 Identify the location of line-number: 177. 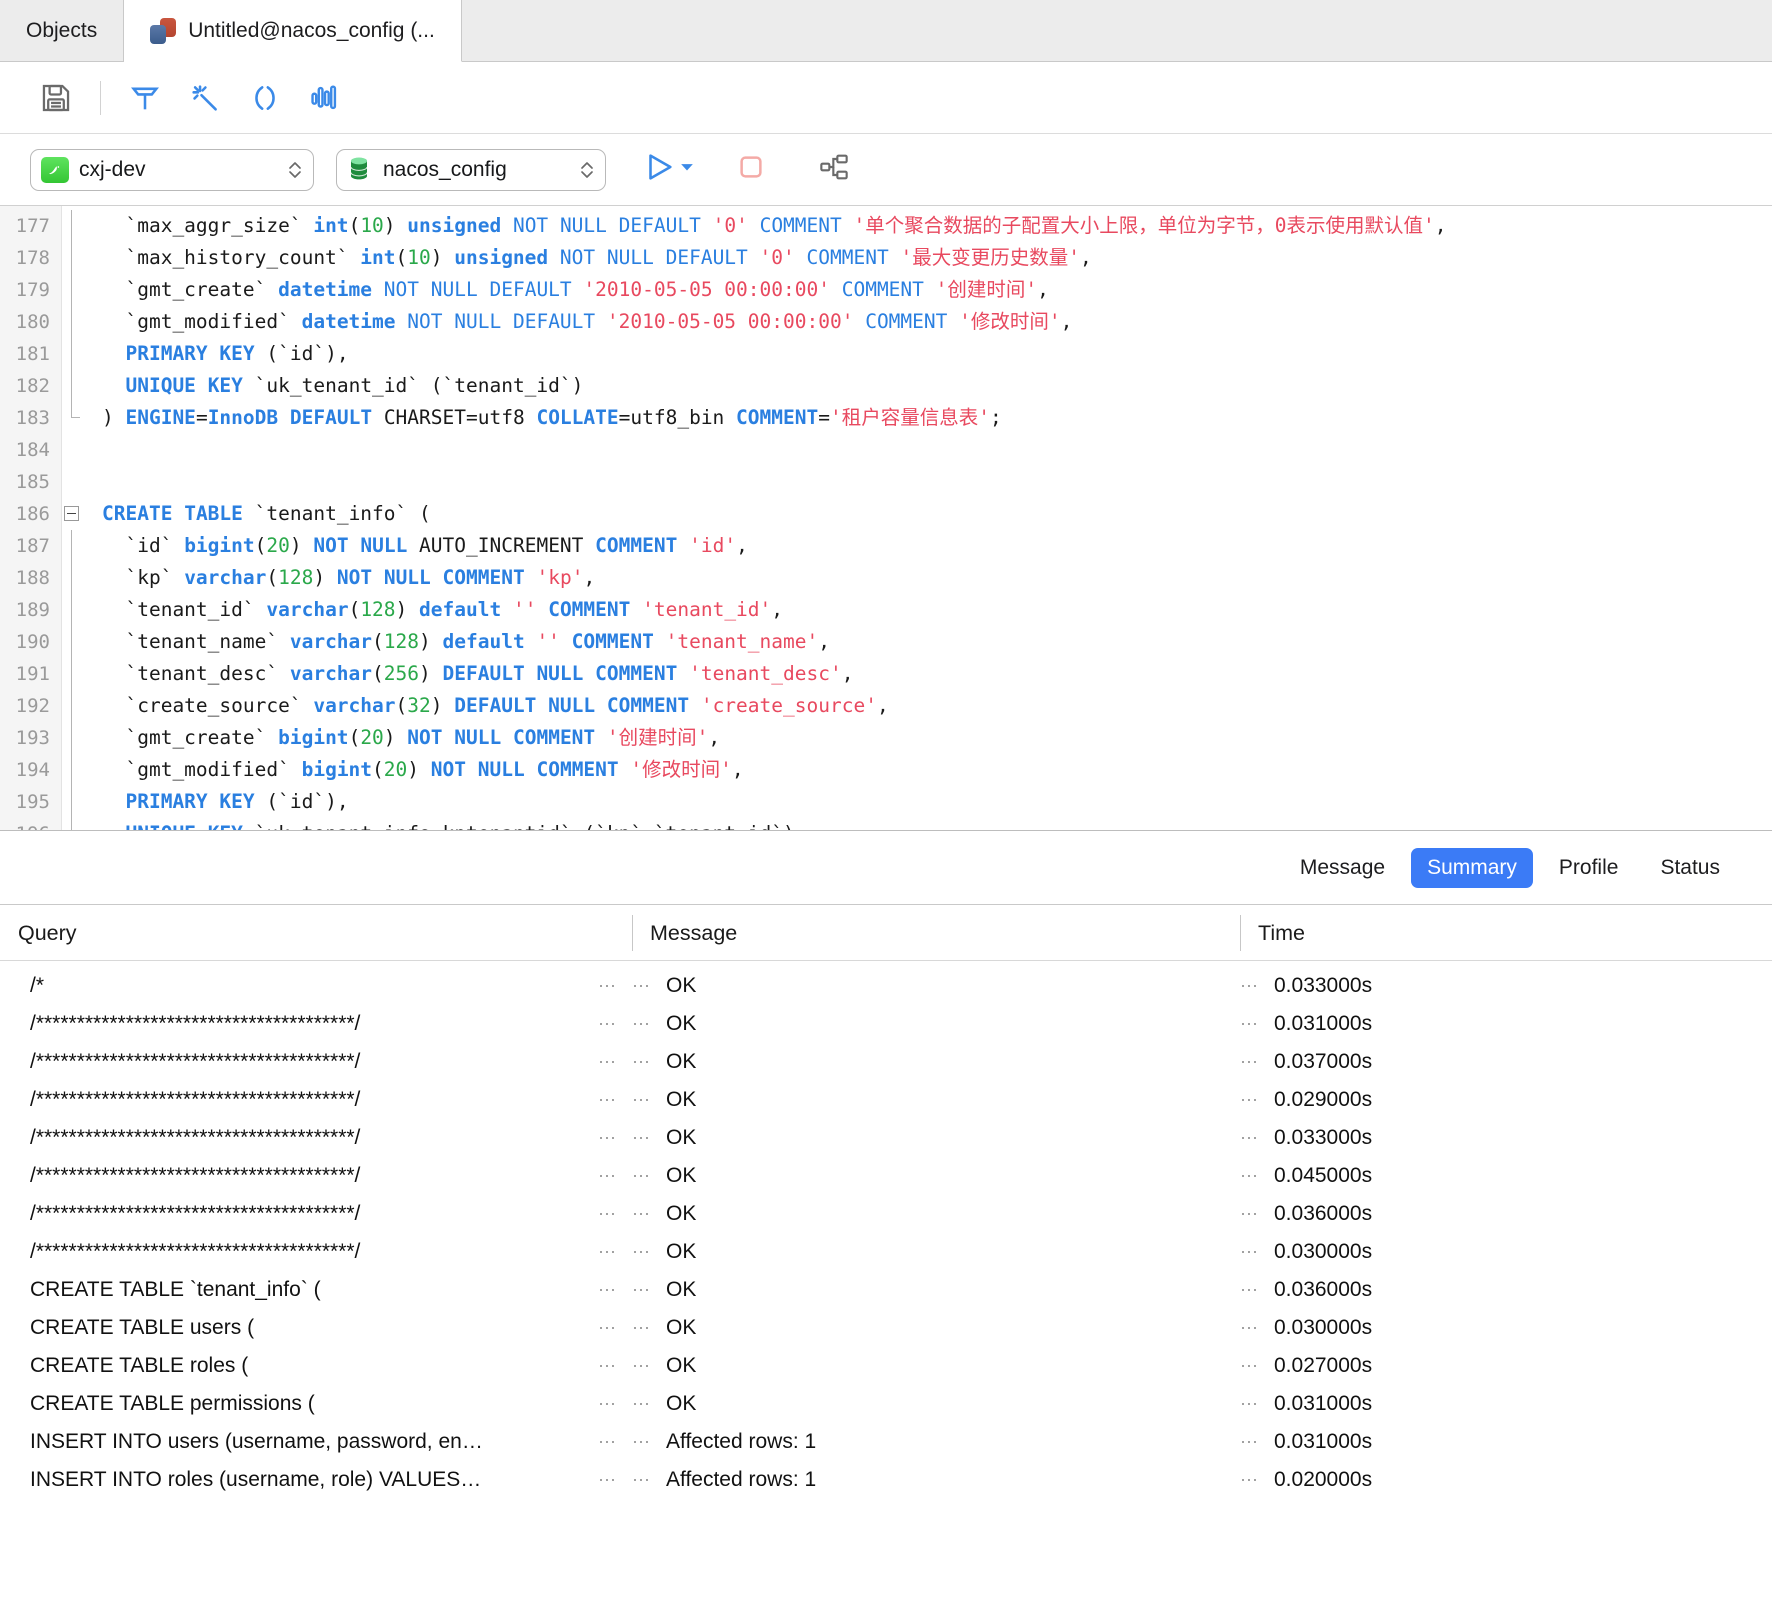
(32, 226).